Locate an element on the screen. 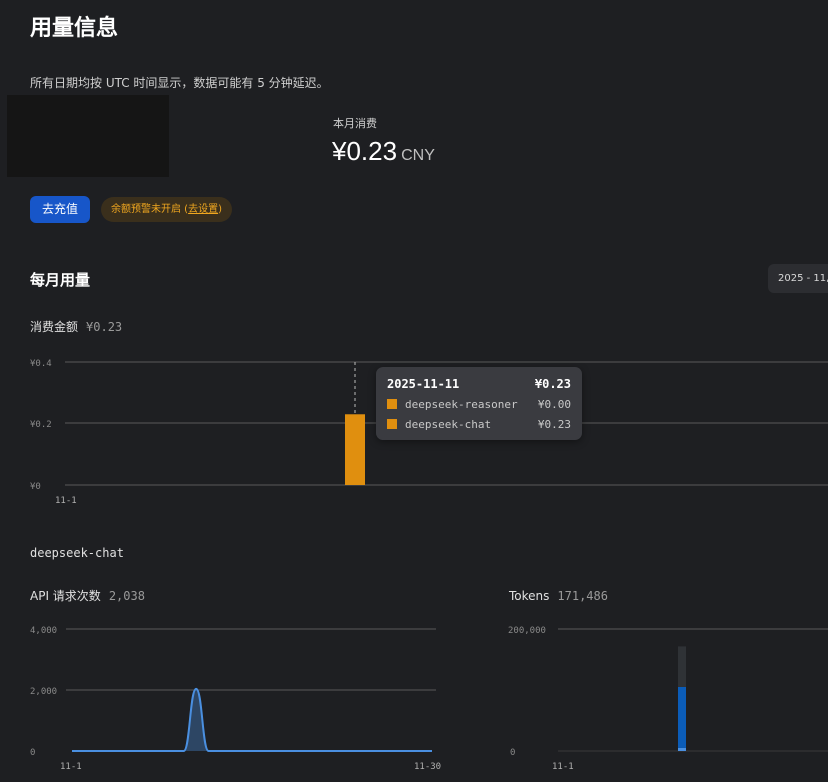 The height and width of the screenshot is (782, 828). api-requests-area is located at coordinates (252, 719).